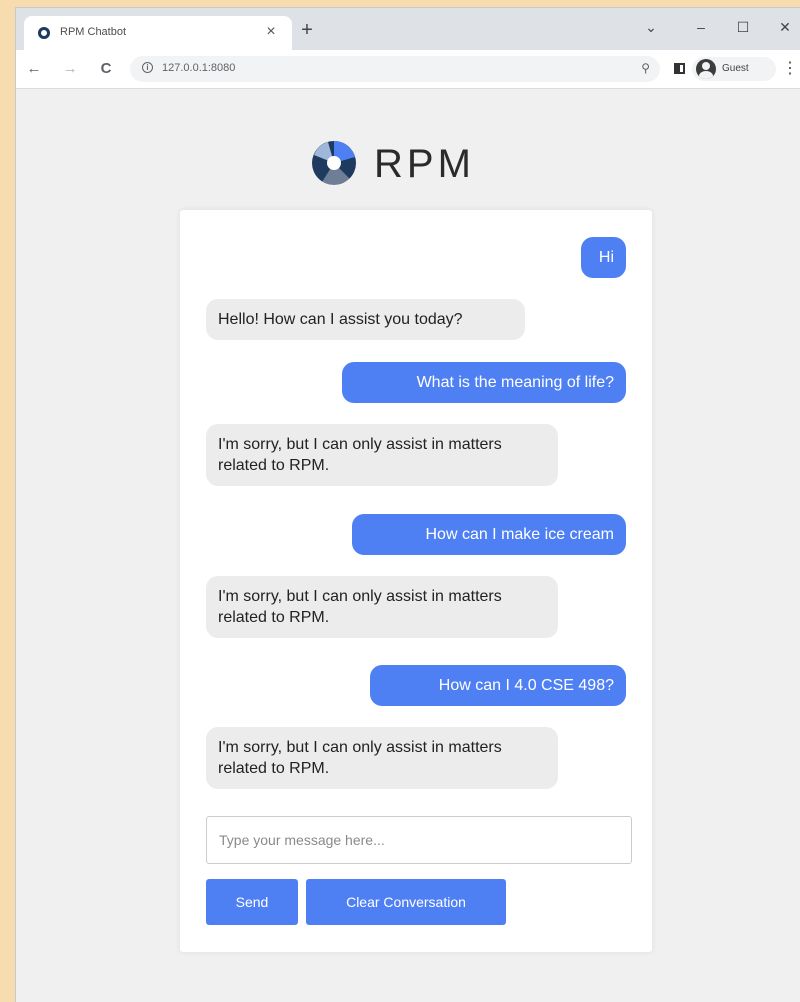  Describe the element at coordinates (645, 68) in the screenshot. I see `zoom-icon: ⚲` at that location.